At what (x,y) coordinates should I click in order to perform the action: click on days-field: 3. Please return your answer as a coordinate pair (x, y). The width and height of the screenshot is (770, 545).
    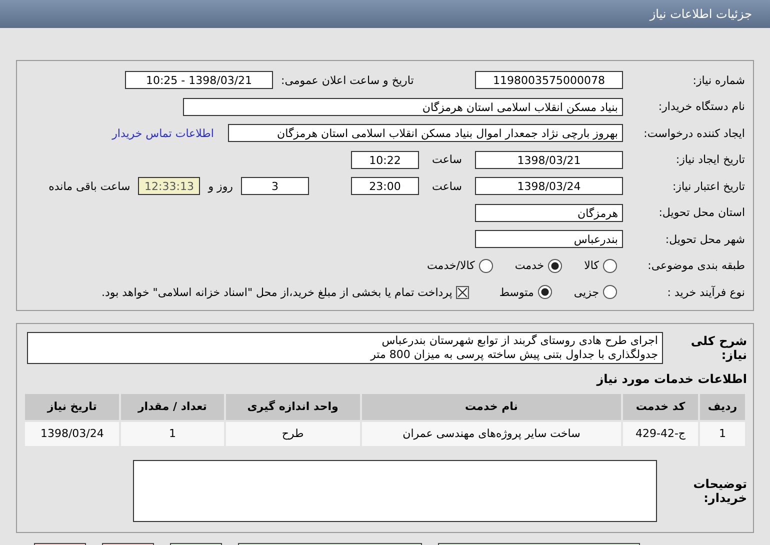
    Looking at the image, I should click on (275, 186).